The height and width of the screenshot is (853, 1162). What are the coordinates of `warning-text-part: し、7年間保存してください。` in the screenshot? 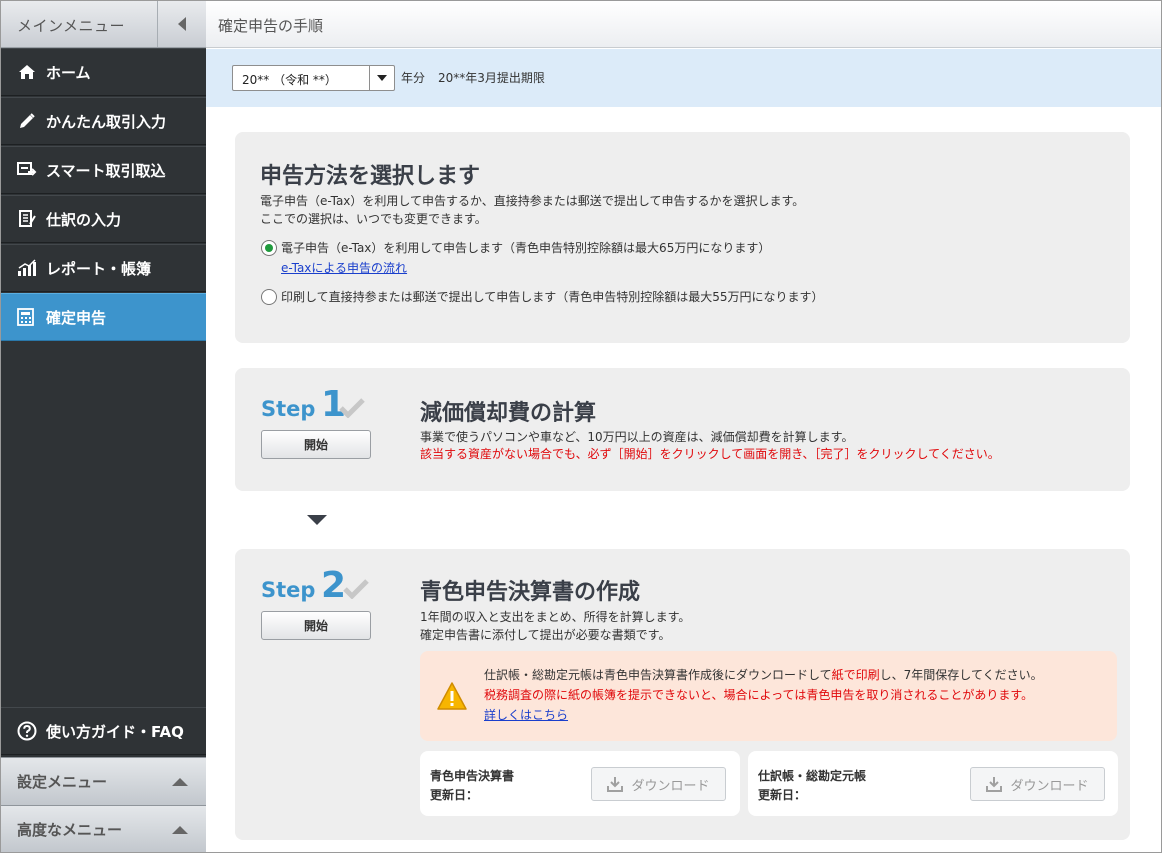 It's located at (961, 675).